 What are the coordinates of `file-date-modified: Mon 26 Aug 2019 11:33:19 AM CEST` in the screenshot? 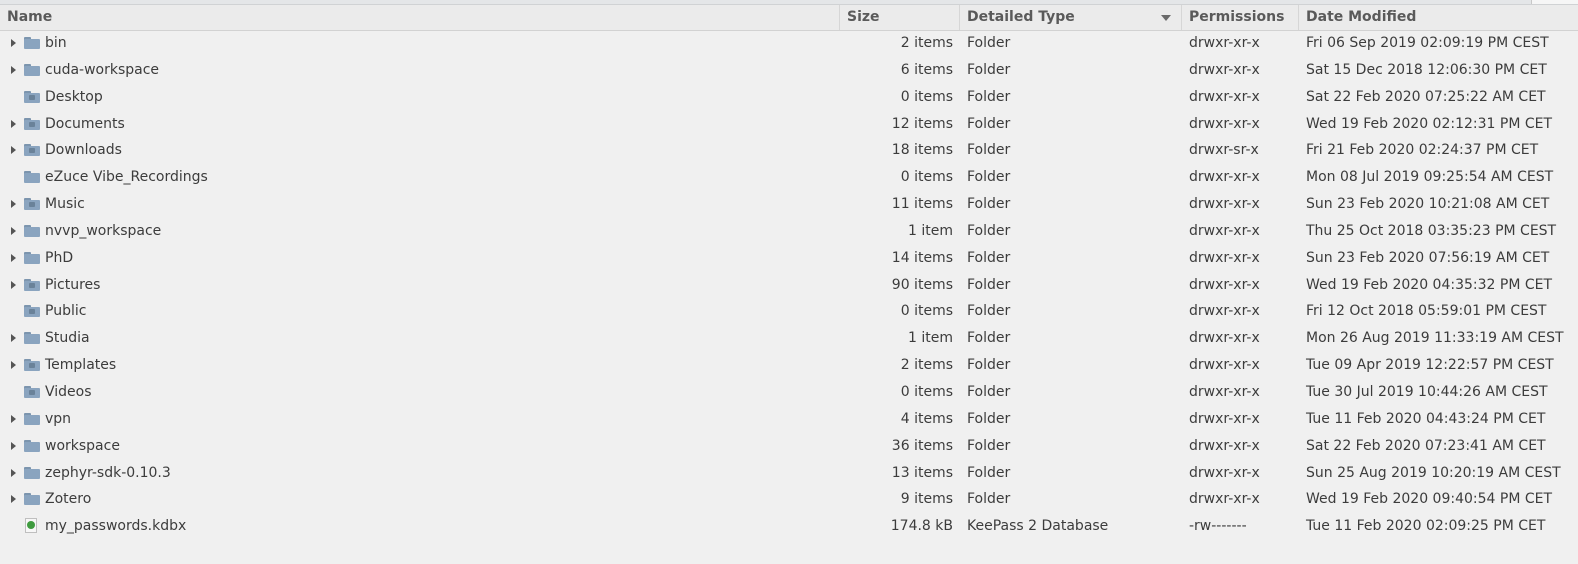 It's located at (1435, 338).